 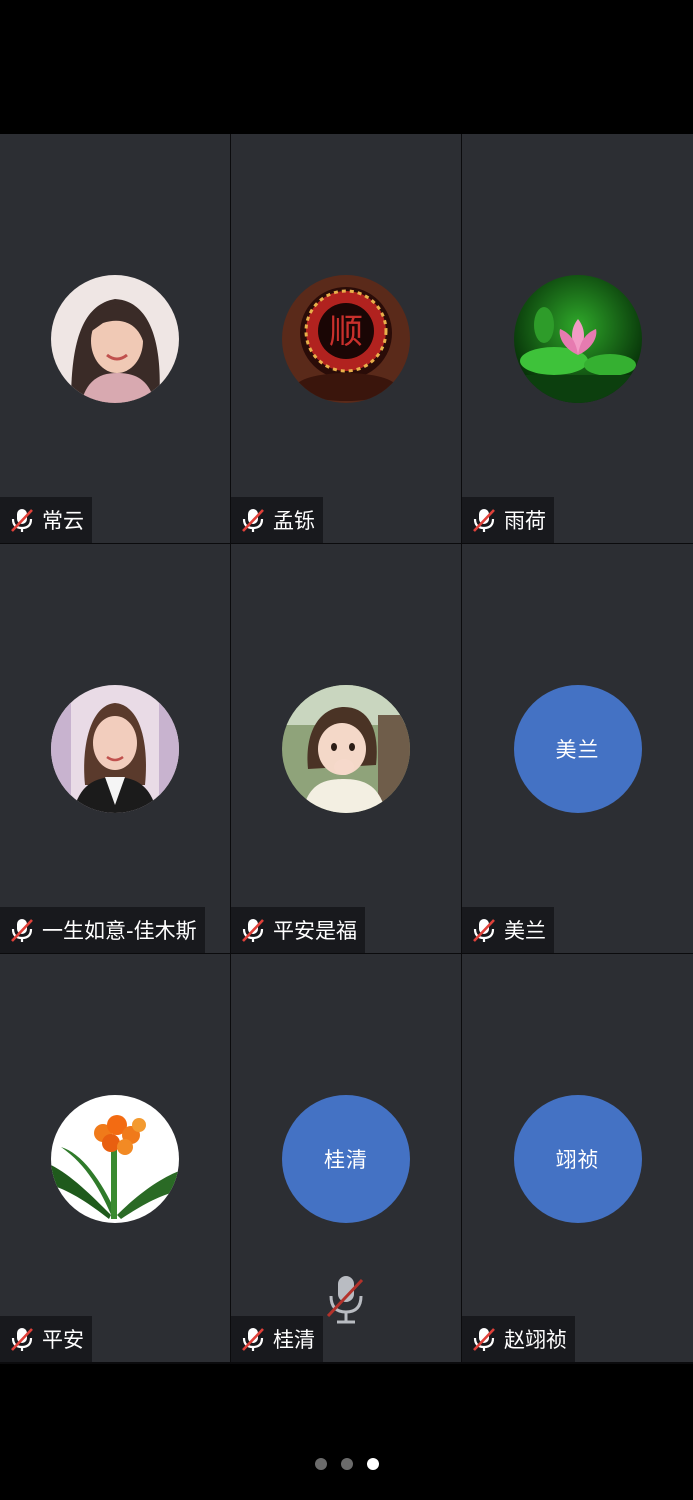 What do you see at coordinates (525, 521) in the screenshot?
I see `participant-name: 雨荷` at bounding box center [525, 521].